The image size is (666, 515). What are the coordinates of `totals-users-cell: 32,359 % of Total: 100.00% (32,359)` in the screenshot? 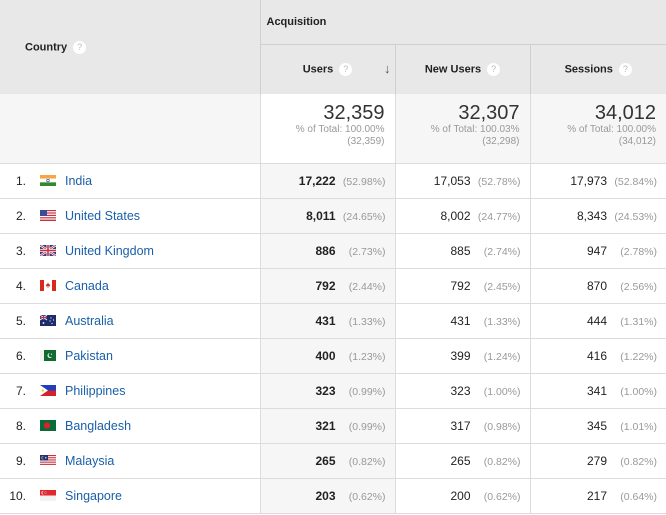 It's located at (328, 129).